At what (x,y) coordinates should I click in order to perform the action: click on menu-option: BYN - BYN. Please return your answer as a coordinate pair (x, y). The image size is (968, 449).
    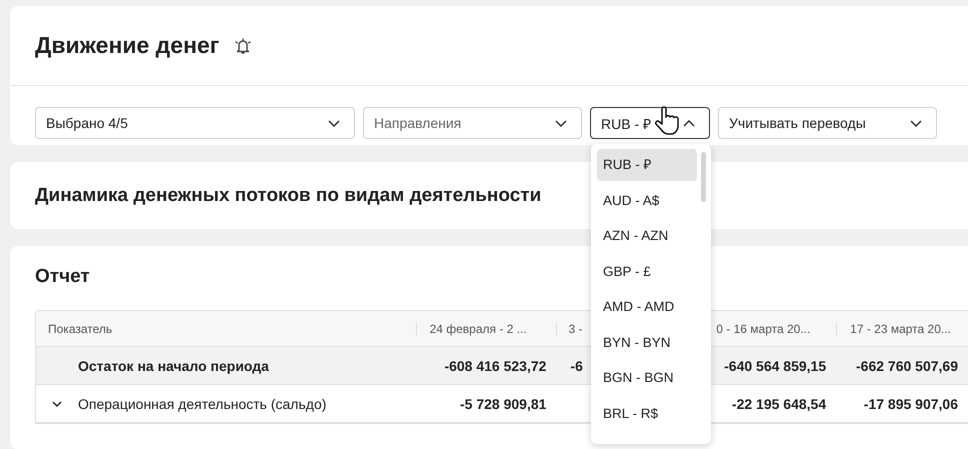
    Looking at the image, I should click on (647, 342).